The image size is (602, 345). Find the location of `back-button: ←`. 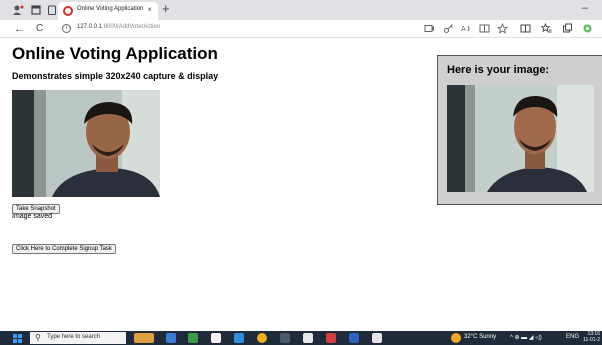

back-button: ← is located at coordinates (19, 29).